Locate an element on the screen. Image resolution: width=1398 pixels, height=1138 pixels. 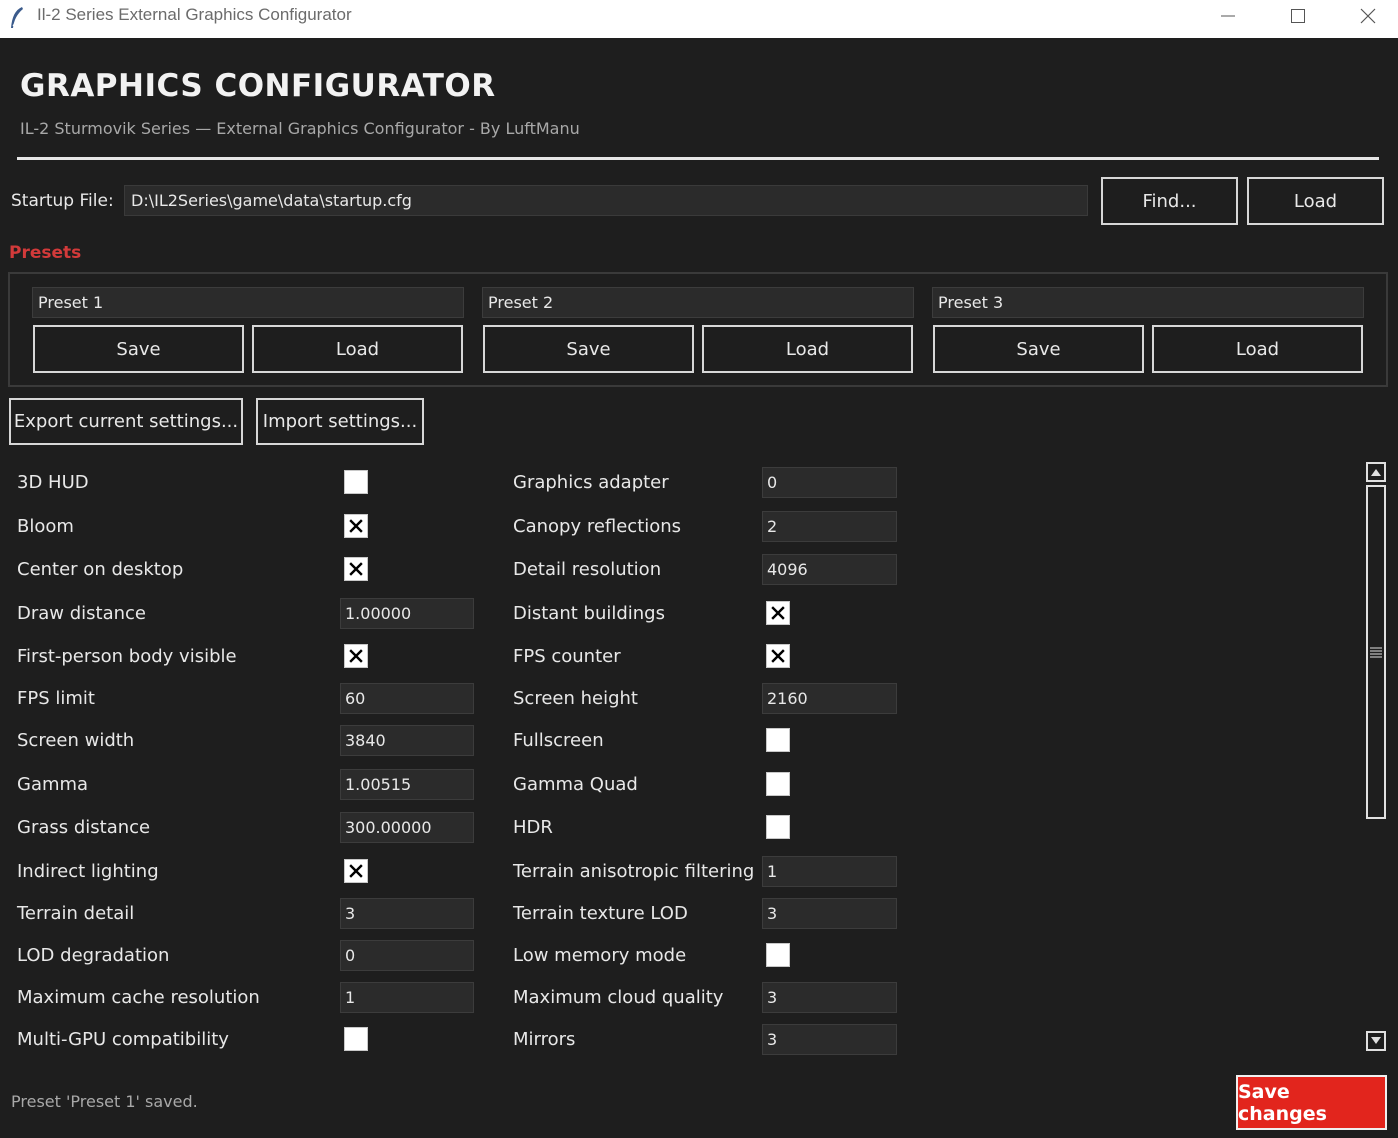
setting-label-fps-counter: FPS counter is located at coordinates (567, 656).